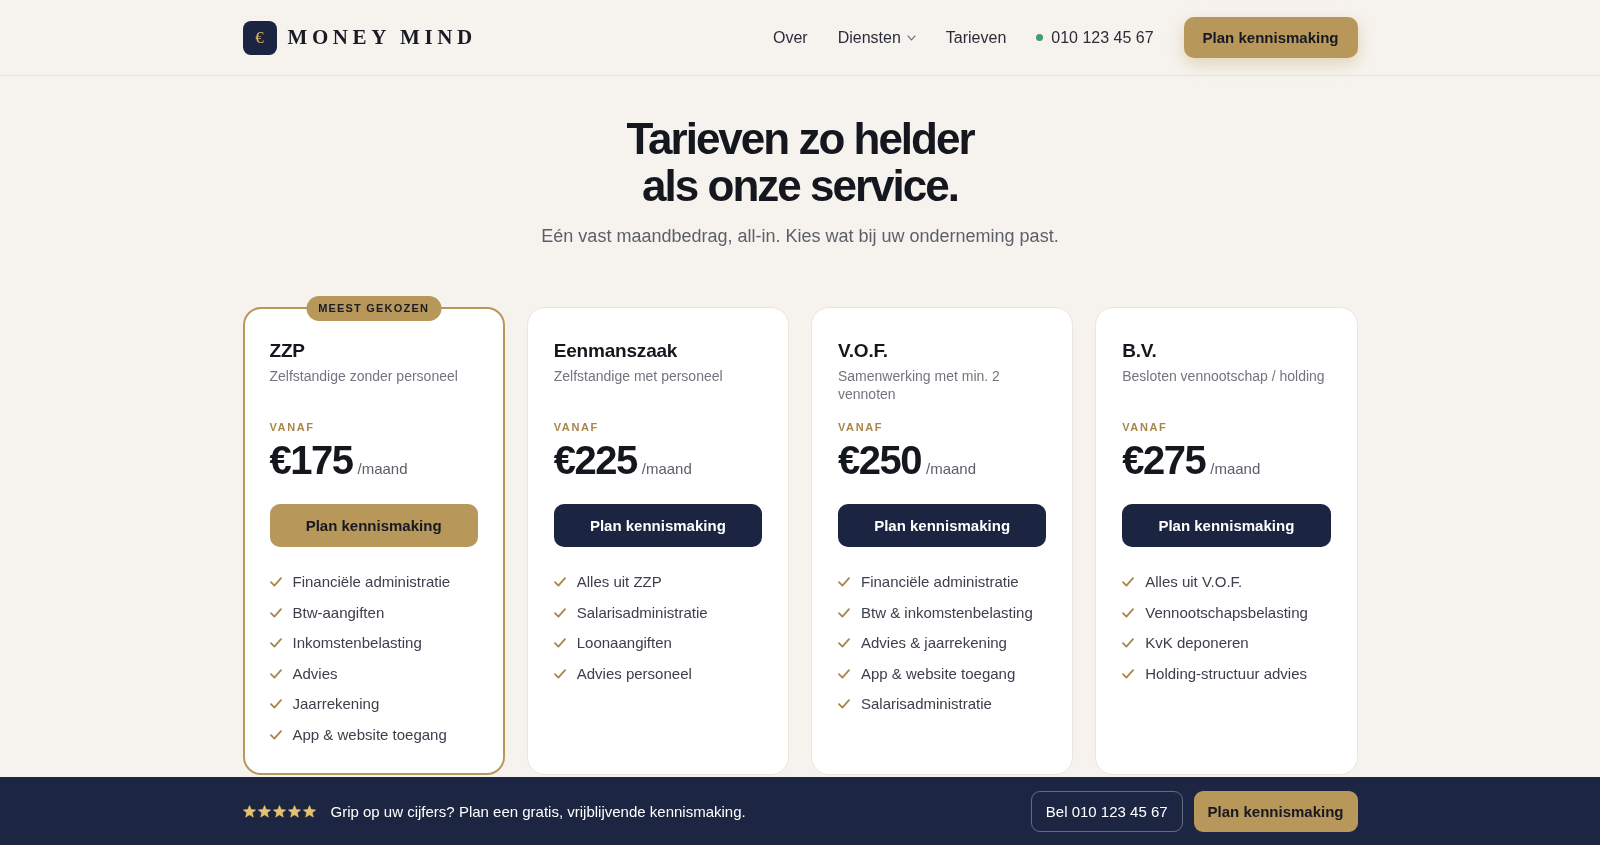 The width and height of the screenshot is (1600, 845). What do you see at coordinates (1197, 643) in the screenshot?
I see `feature-text: KvK deponeren` at bounding box center [1197, 643].